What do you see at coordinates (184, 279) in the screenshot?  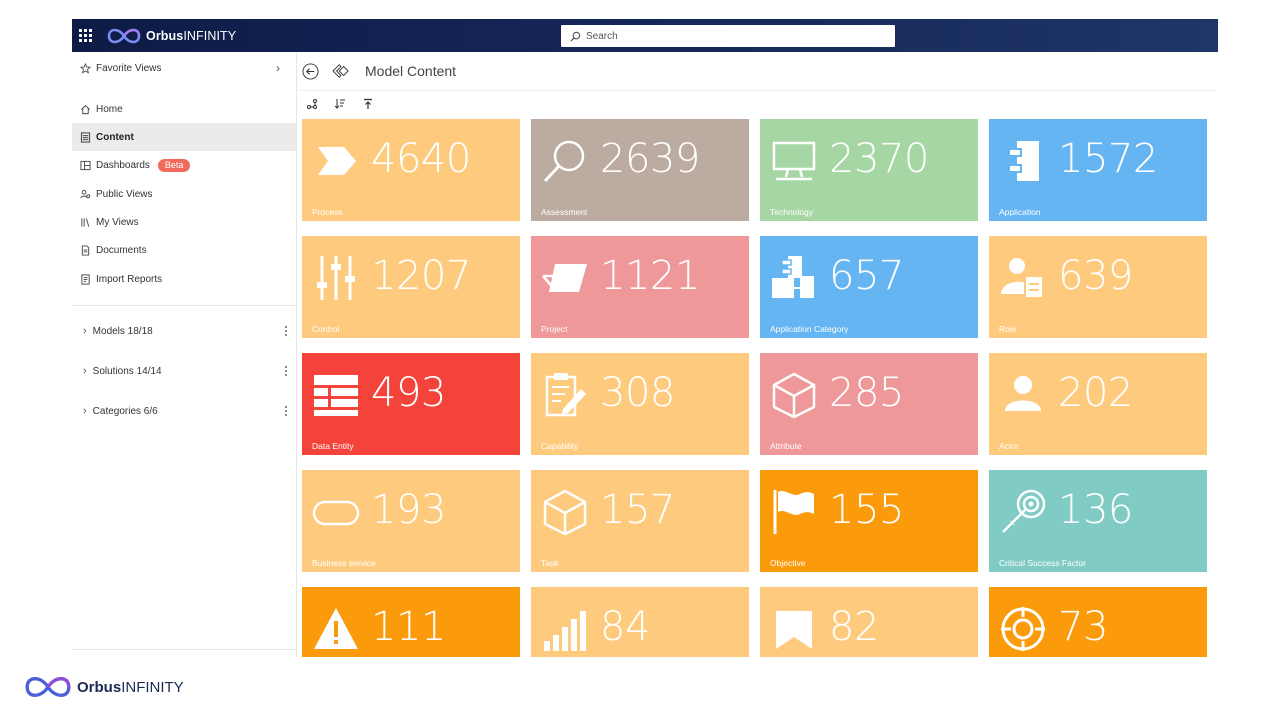 I see `sidebar-item-import-reports: Import Reports` at bounding box center [184, 279].